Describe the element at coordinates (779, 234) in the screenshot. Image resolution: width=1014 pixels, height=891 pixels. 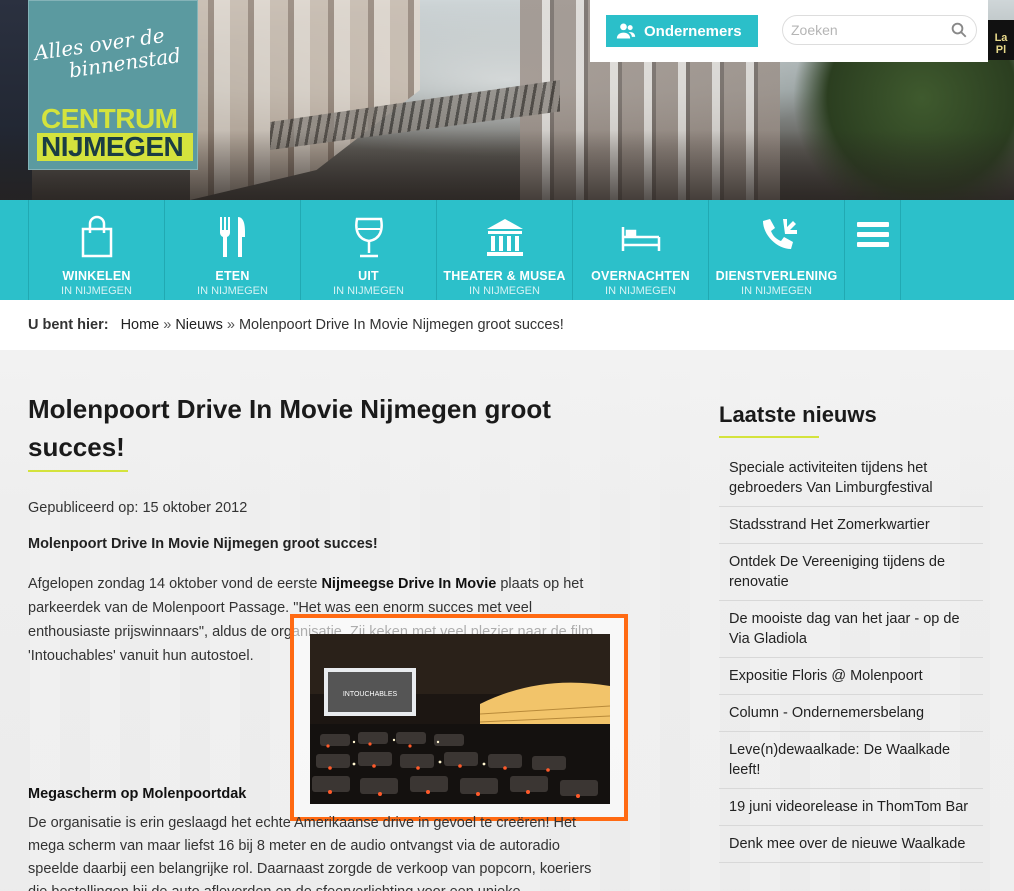
I see `phone-tools-icon` at that location.